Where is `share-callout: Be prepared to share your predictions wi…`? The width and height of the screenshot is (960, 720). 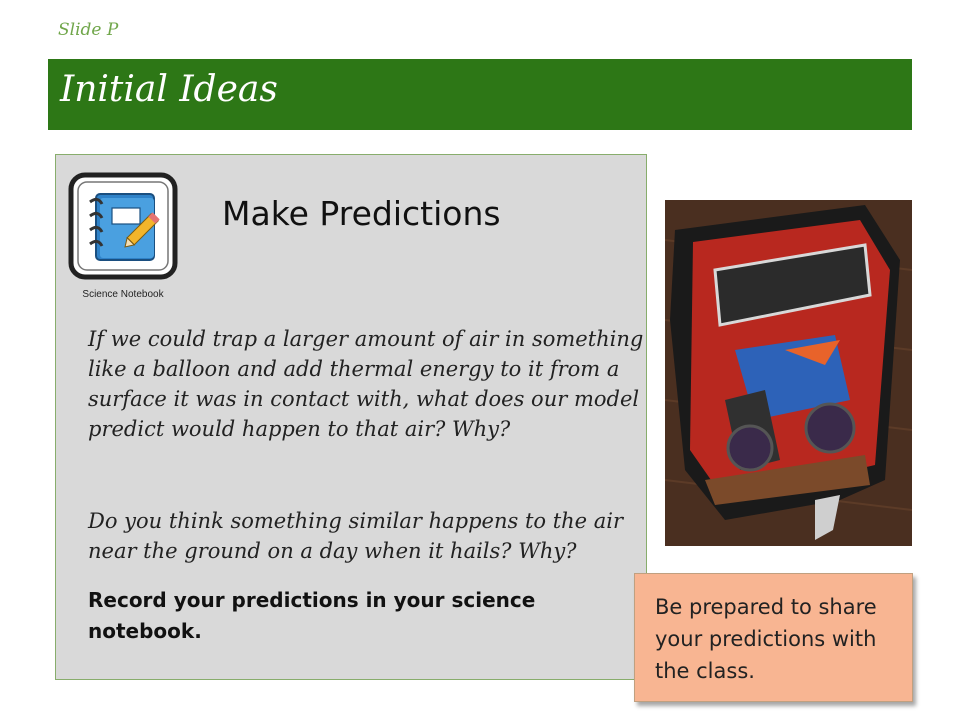
share-callout: Be prepared to share your predictions wi… is located at coordinates (773, 637).